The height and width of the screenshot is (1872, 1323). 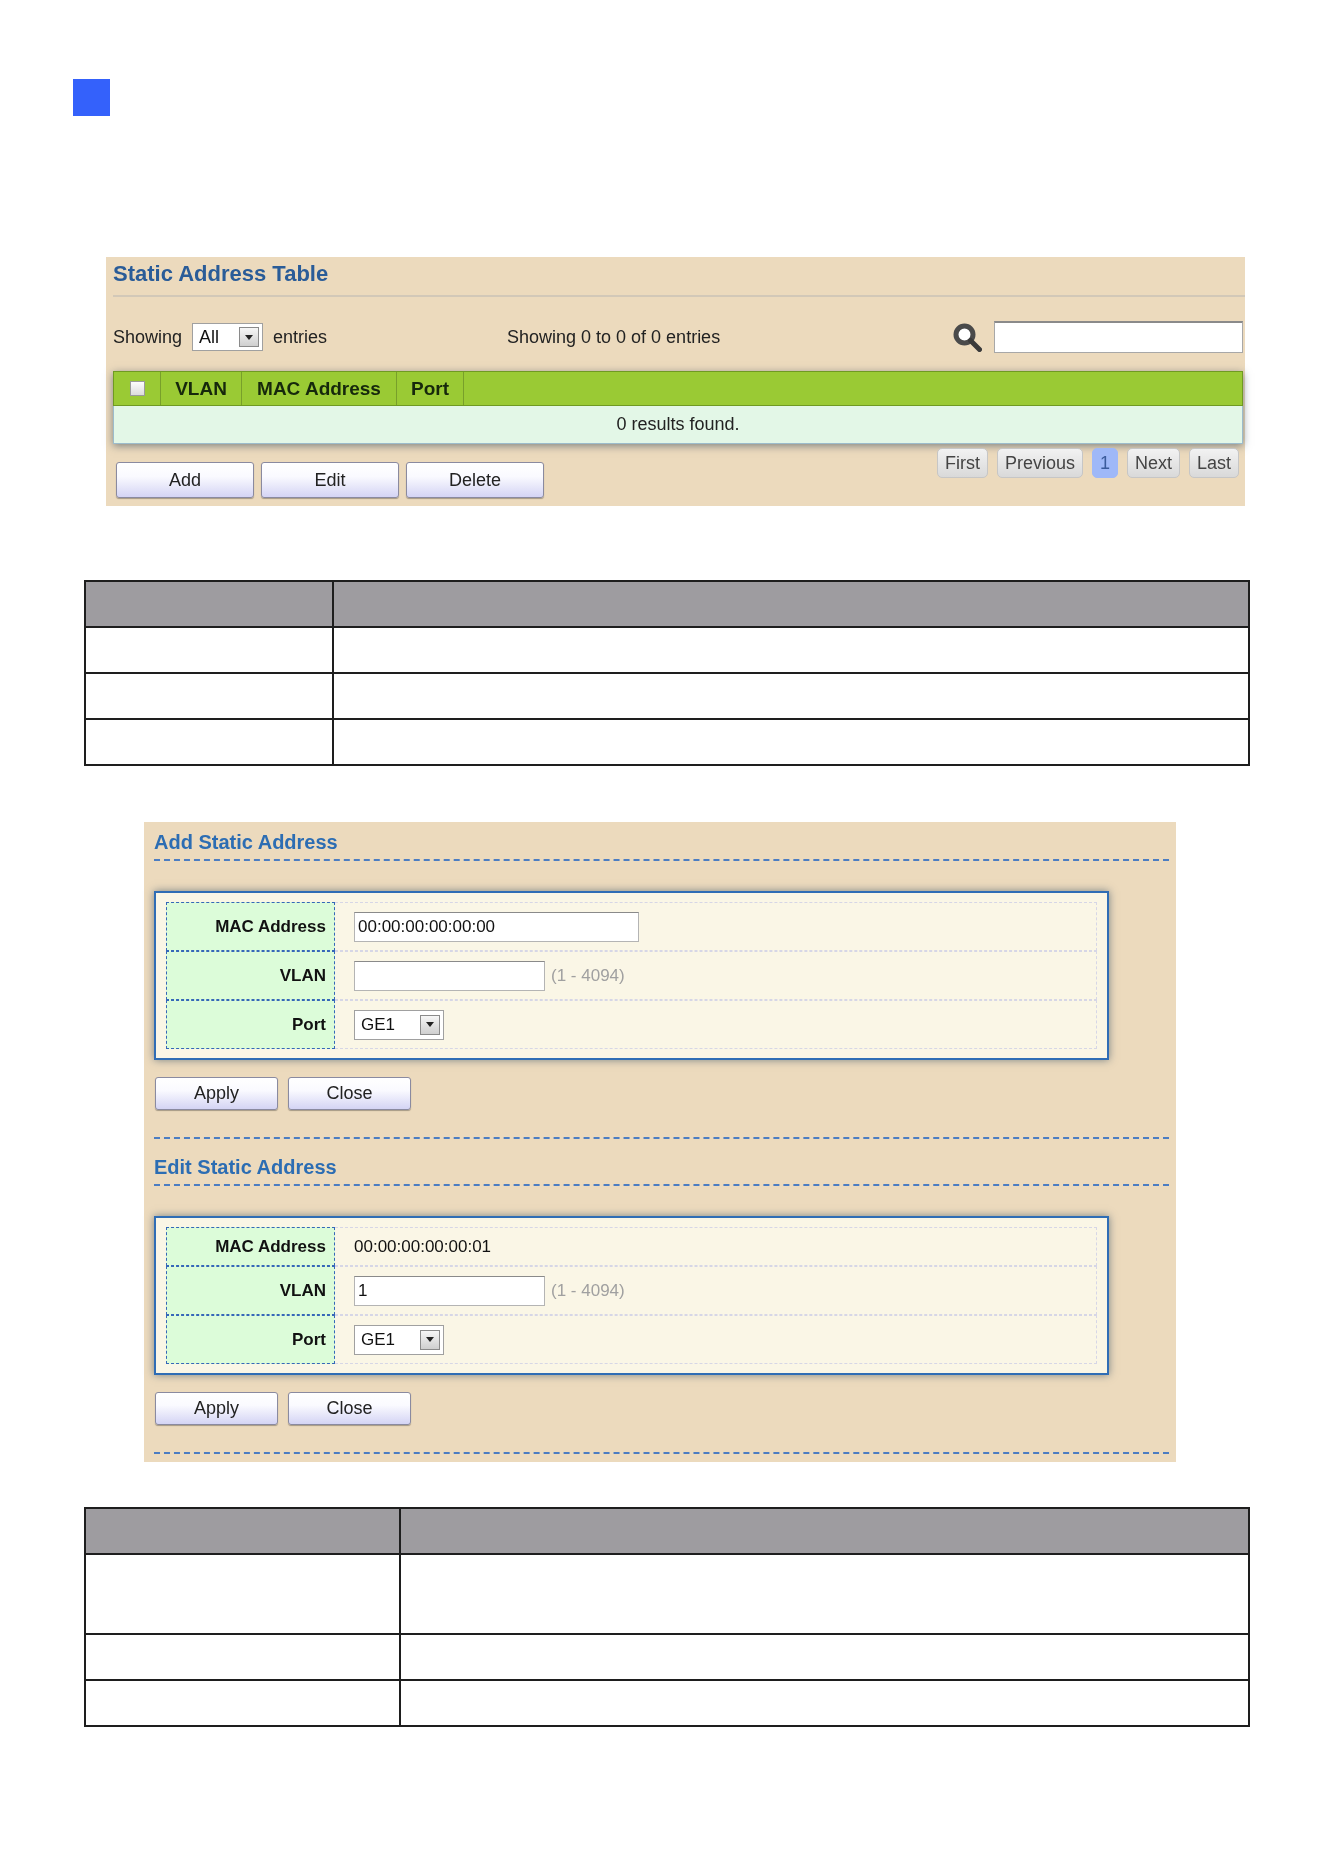 What do you see at coordinates (185, 480) in the screenshot?
I see `action-button: Add` at bounding box center [185, 480].